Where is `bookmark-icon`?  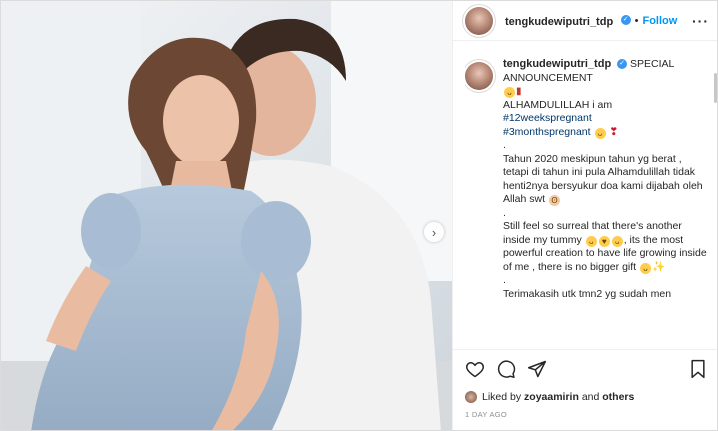 bookmark-icon is located at coordinates (698, 369).